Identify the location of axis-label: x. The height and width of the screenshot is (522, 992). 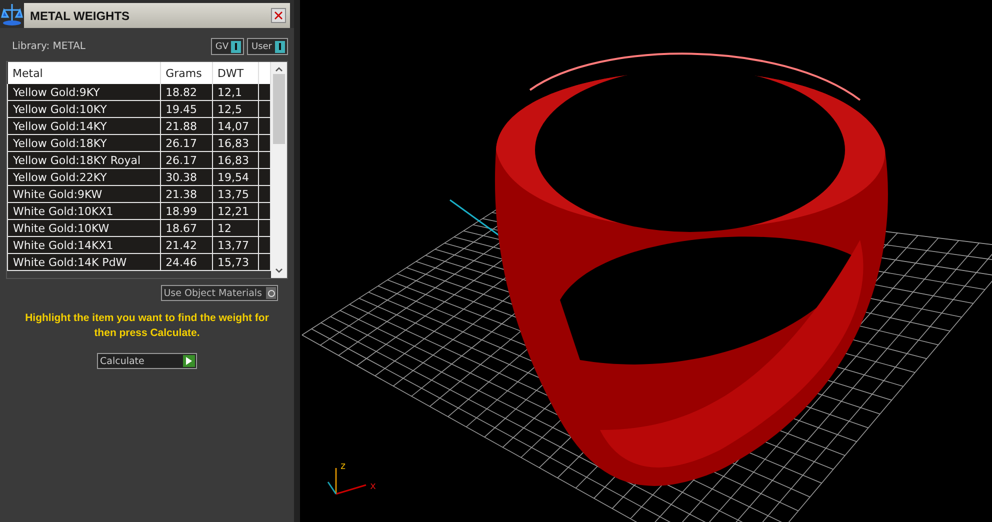
(373, 486).